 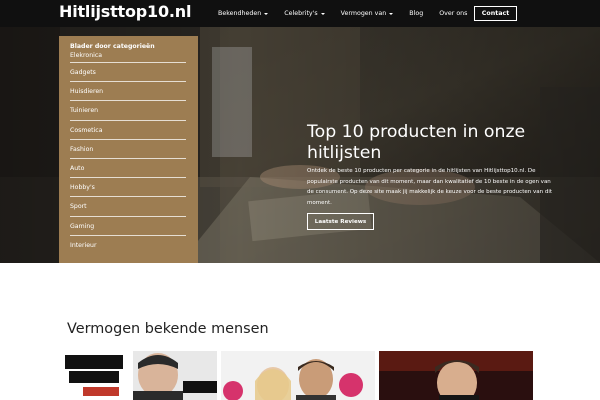 I want to click on nav-item-vermogen-van: Vermogen van, so click(x=367, y=13).